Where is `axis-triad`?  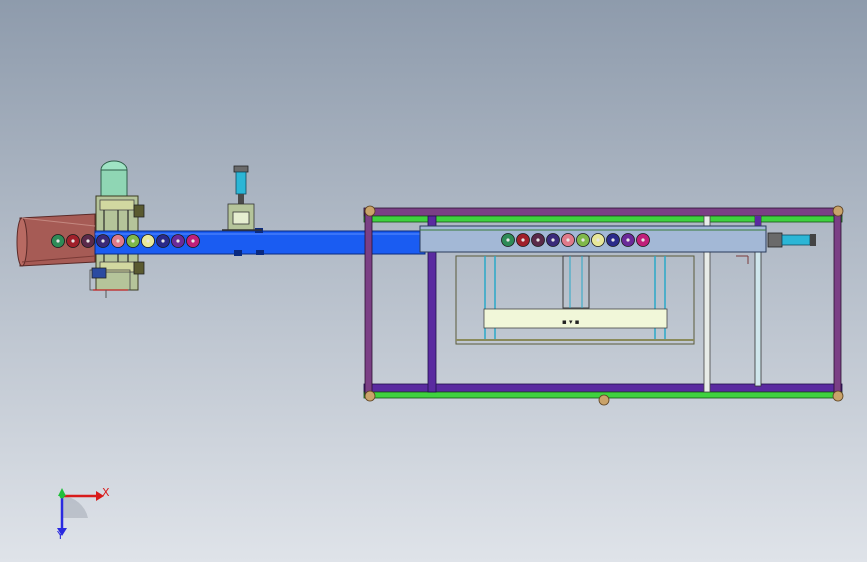 axis-triad is located at coordinates (80, 512).